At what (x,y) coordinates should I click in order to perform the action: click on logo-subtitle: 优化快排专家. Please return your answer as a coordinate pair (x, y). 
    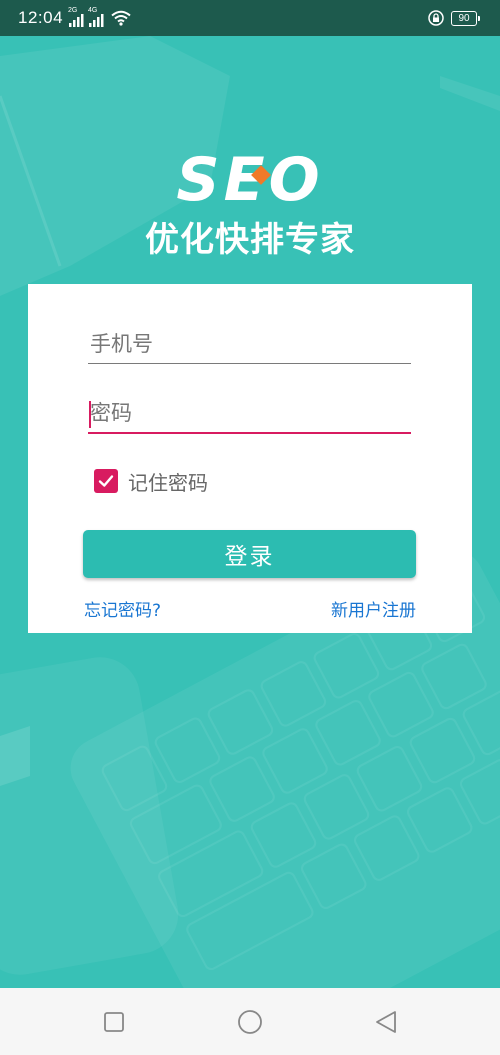
    Looking at the image, I should click on (250, 240).